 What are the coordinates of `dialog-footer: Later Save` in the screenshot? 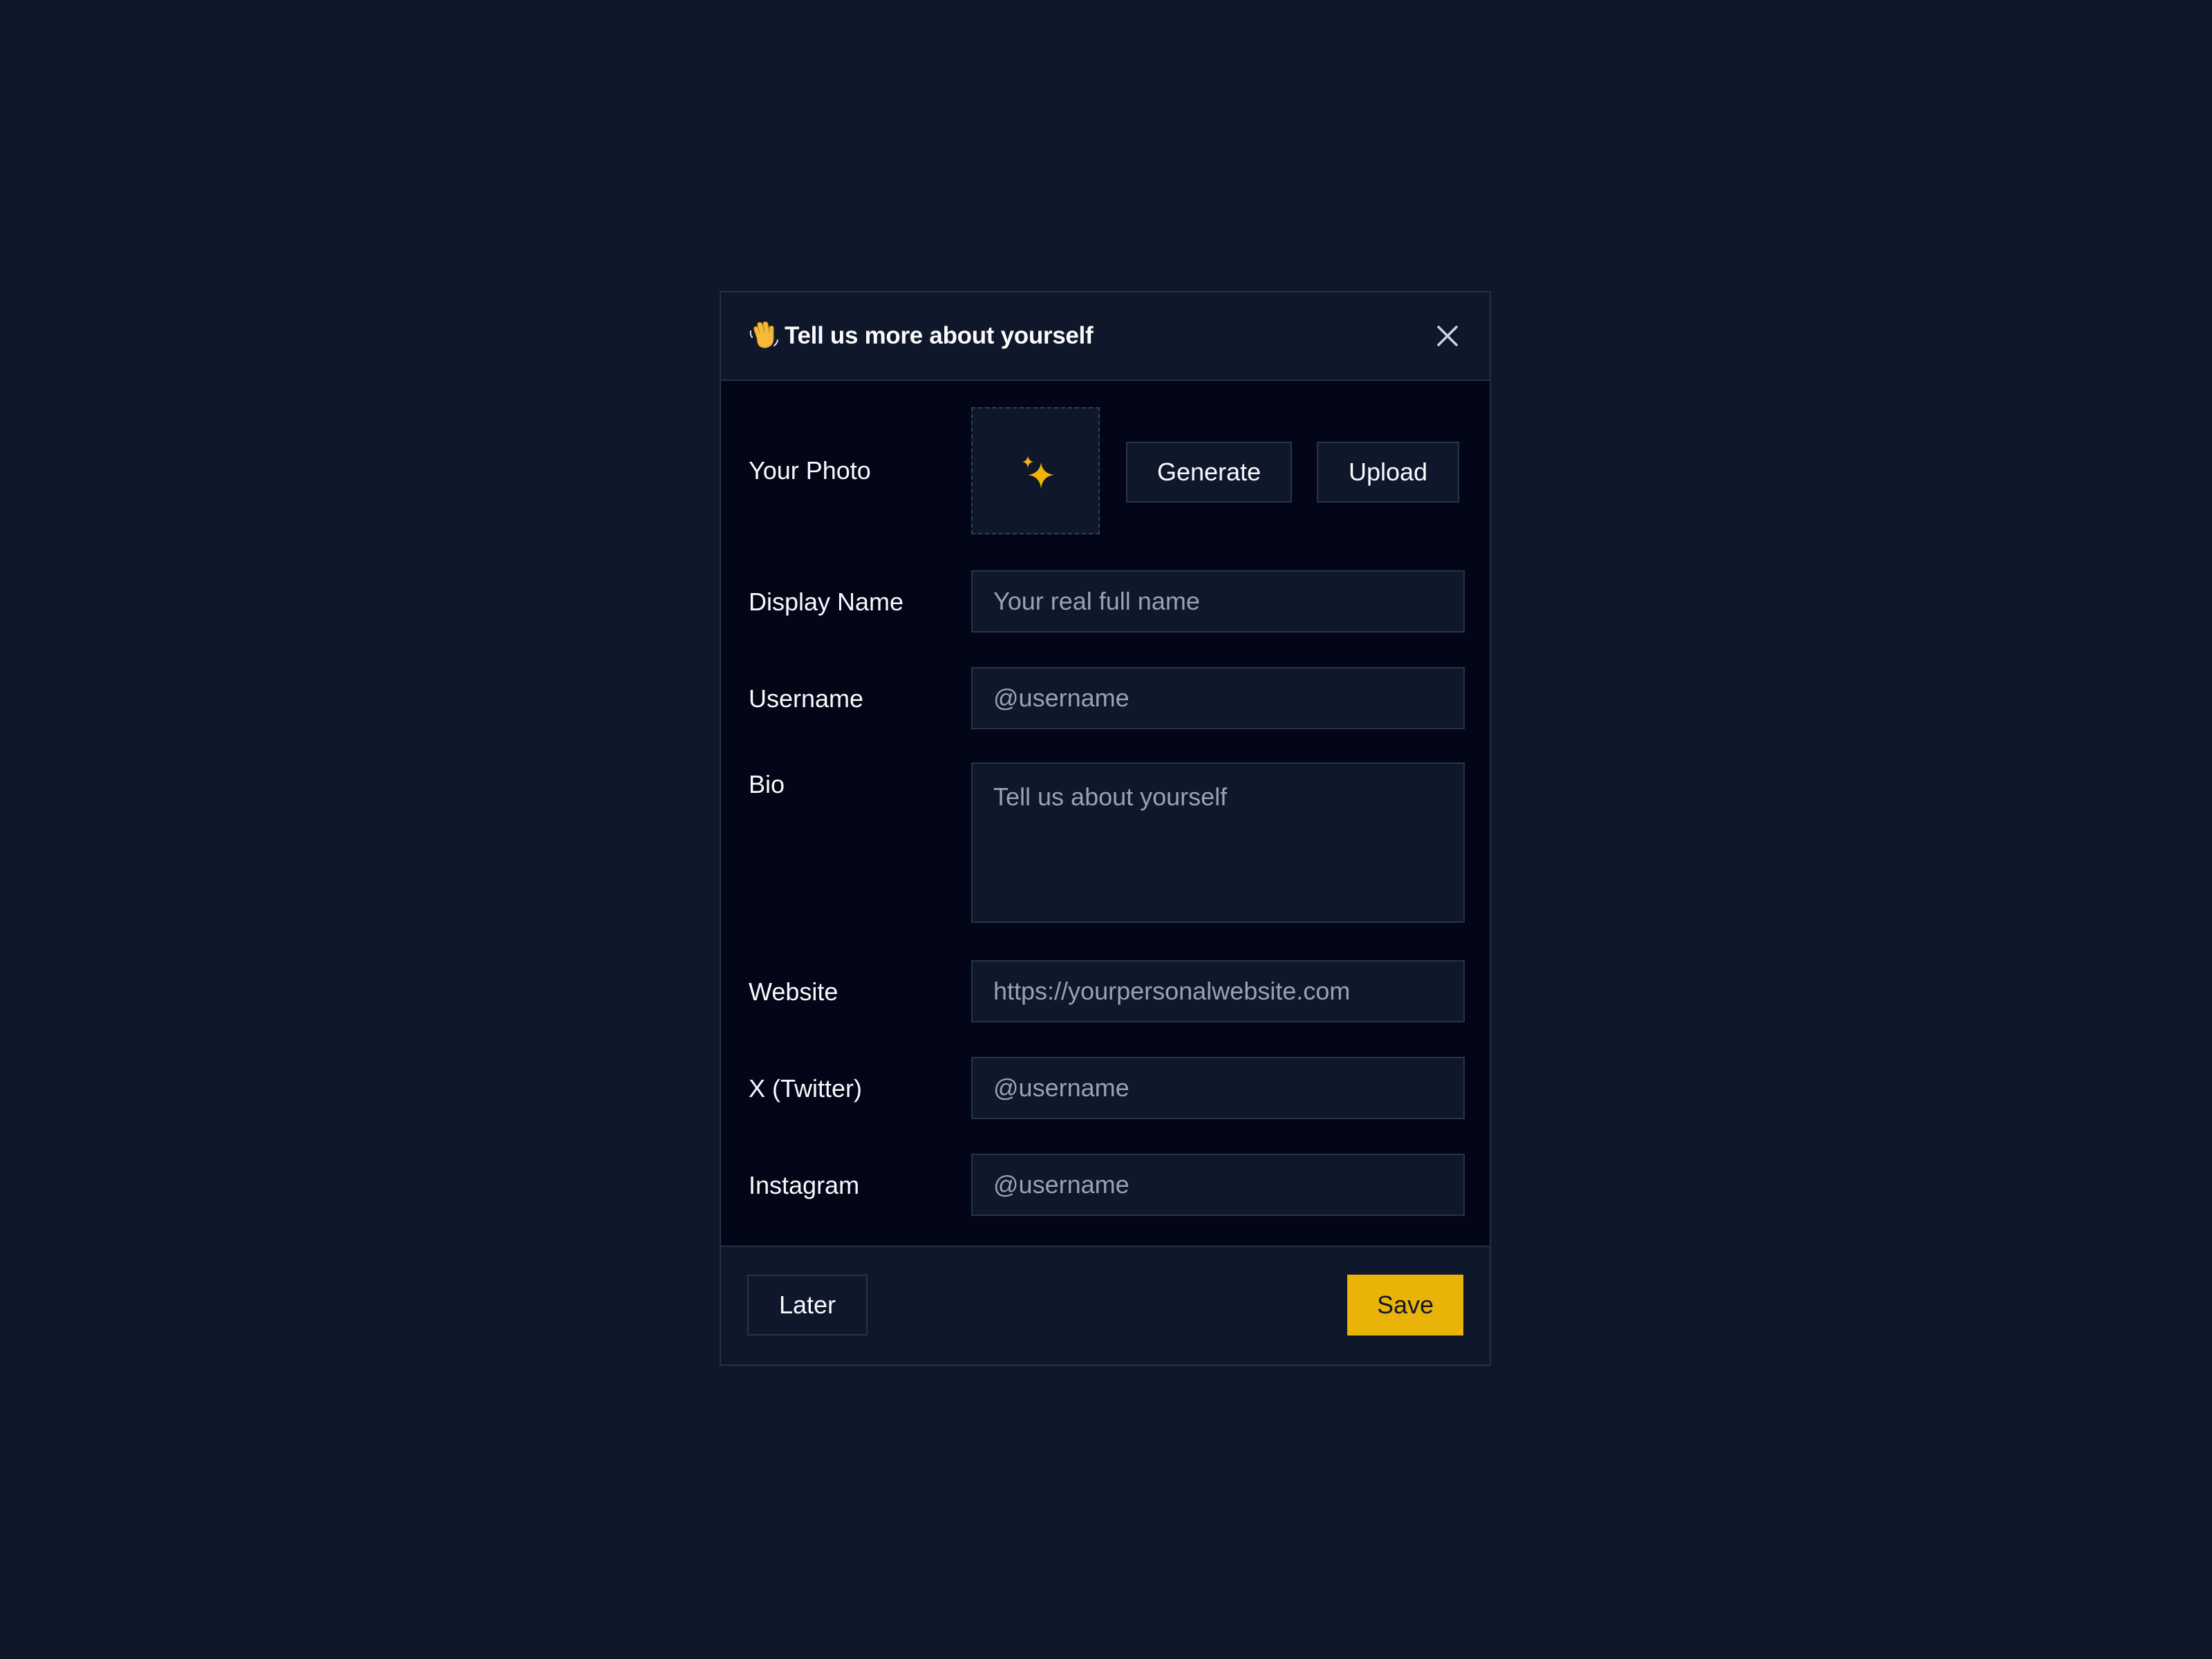 It's located at (1105, 1305).